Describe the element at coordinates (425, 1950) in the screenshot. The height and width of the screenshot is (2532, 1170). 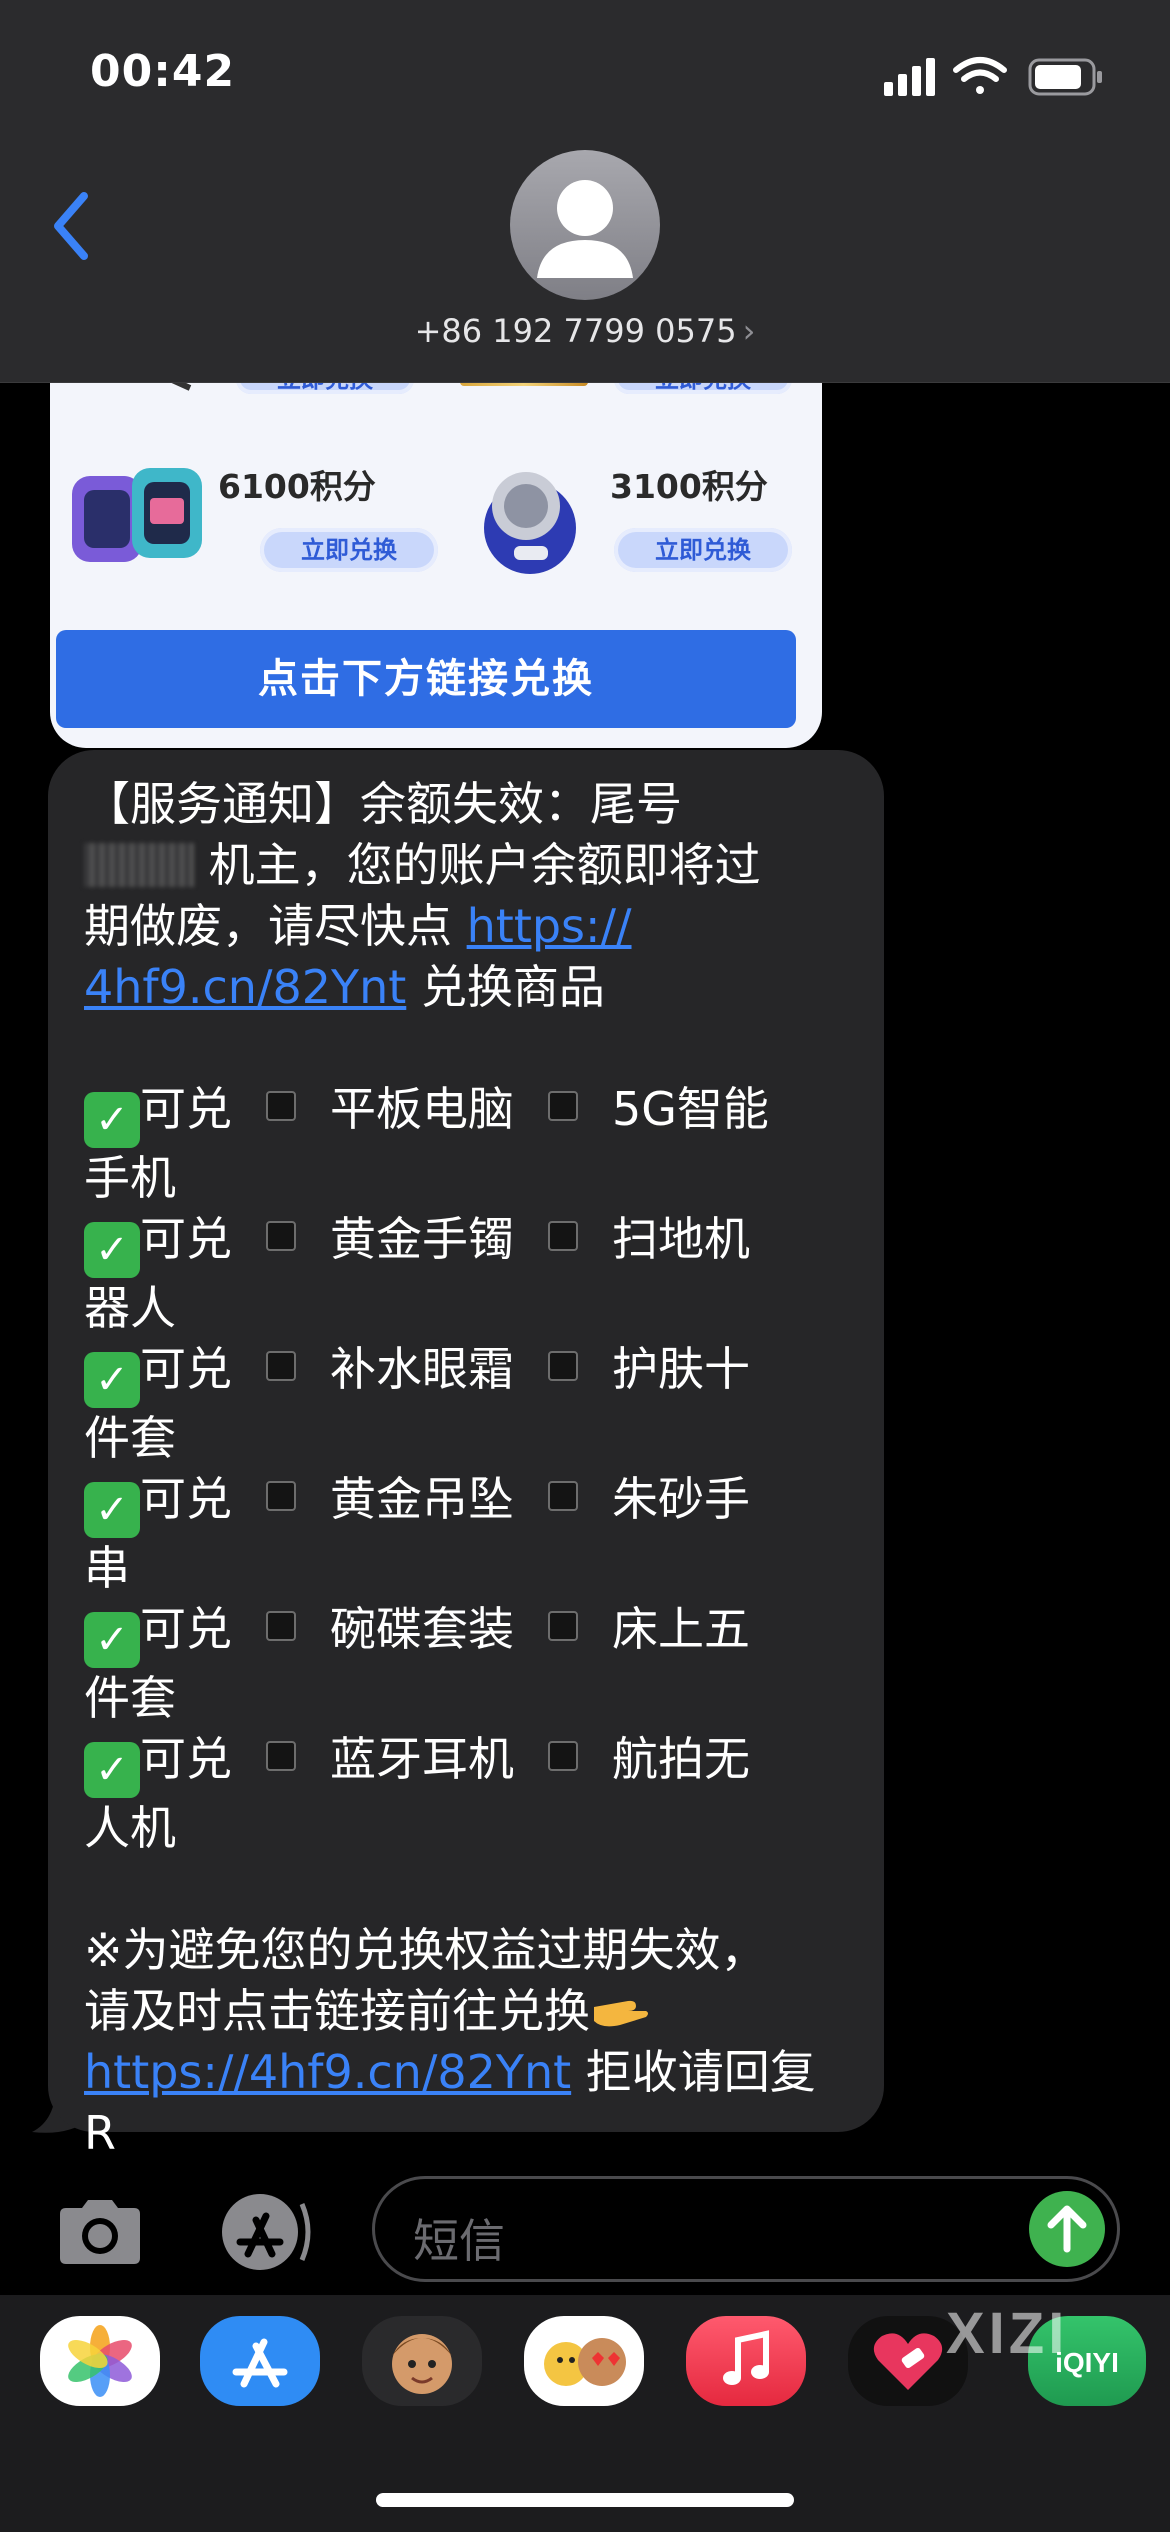
I see `message-line: ※为避免您的兑换权益过期失效，` at that location.